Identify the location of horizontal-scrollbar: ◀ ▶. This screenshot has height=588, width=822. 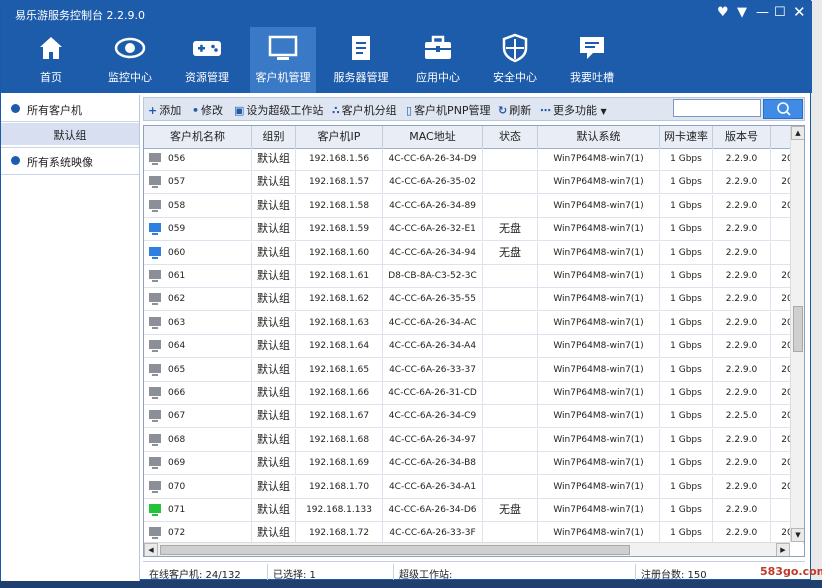
(467, 549).